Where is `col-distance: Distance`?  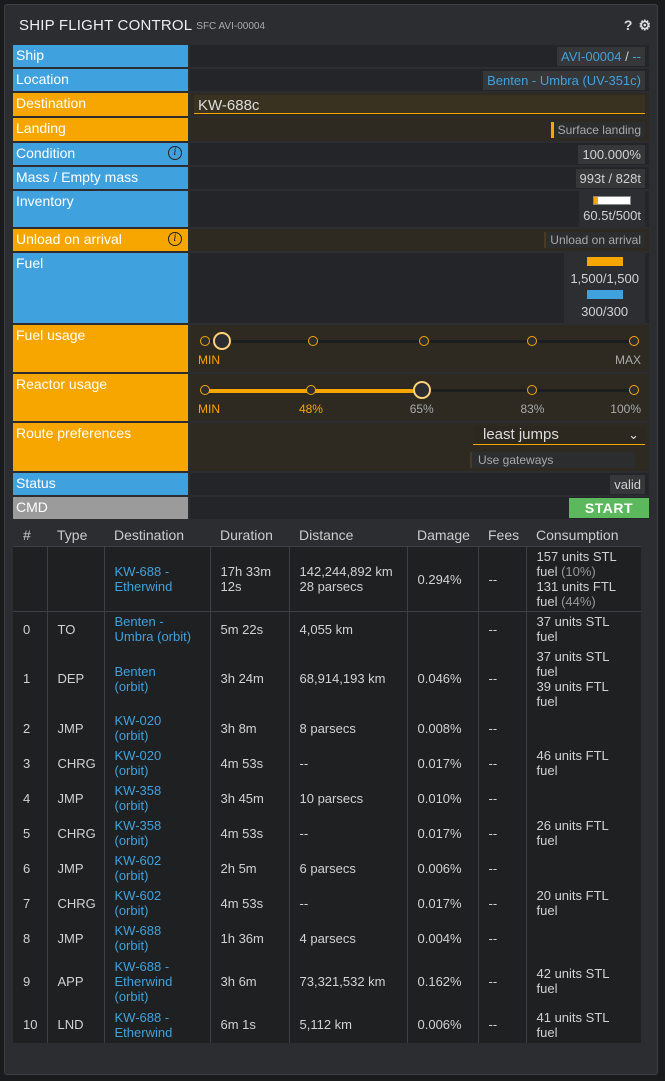 col-distance: Distance is located at coordinates (348, 535).